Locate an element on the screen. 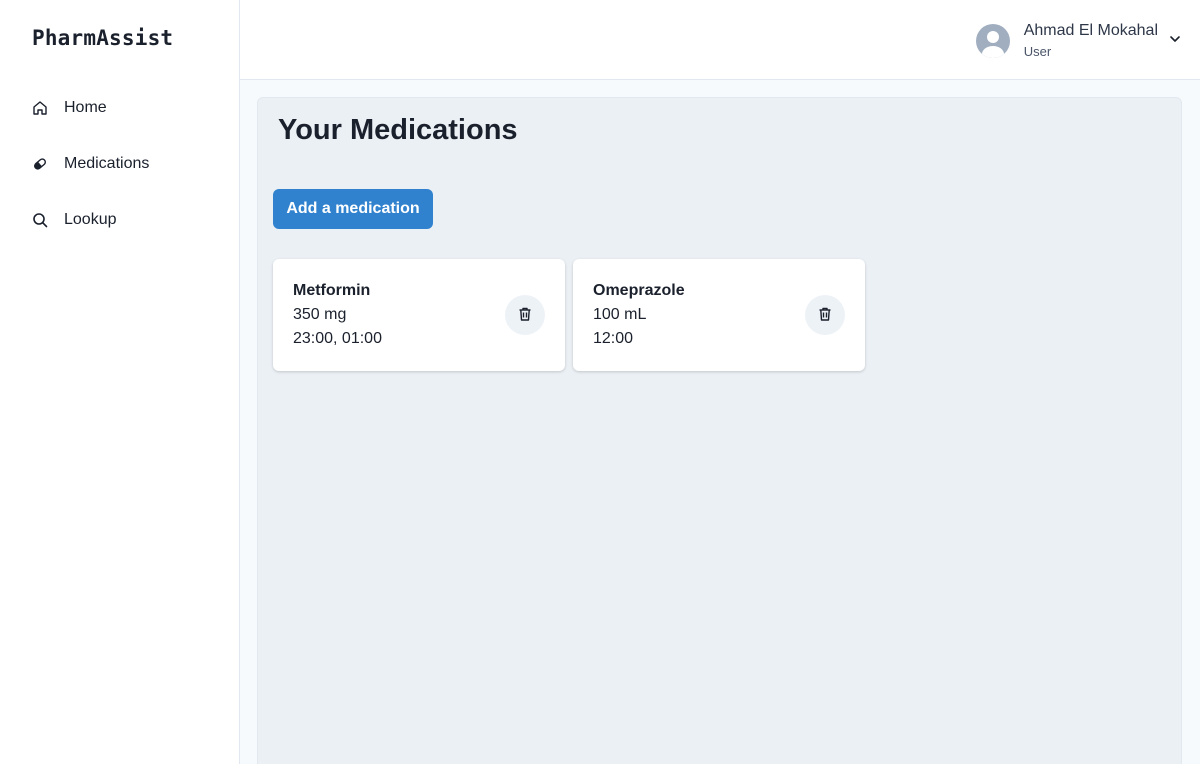 Image resolution: width=1200 pixels, height=764 pixels. user-menu: Ahmad El Mokahal User is located at coordinates (1078, 41).